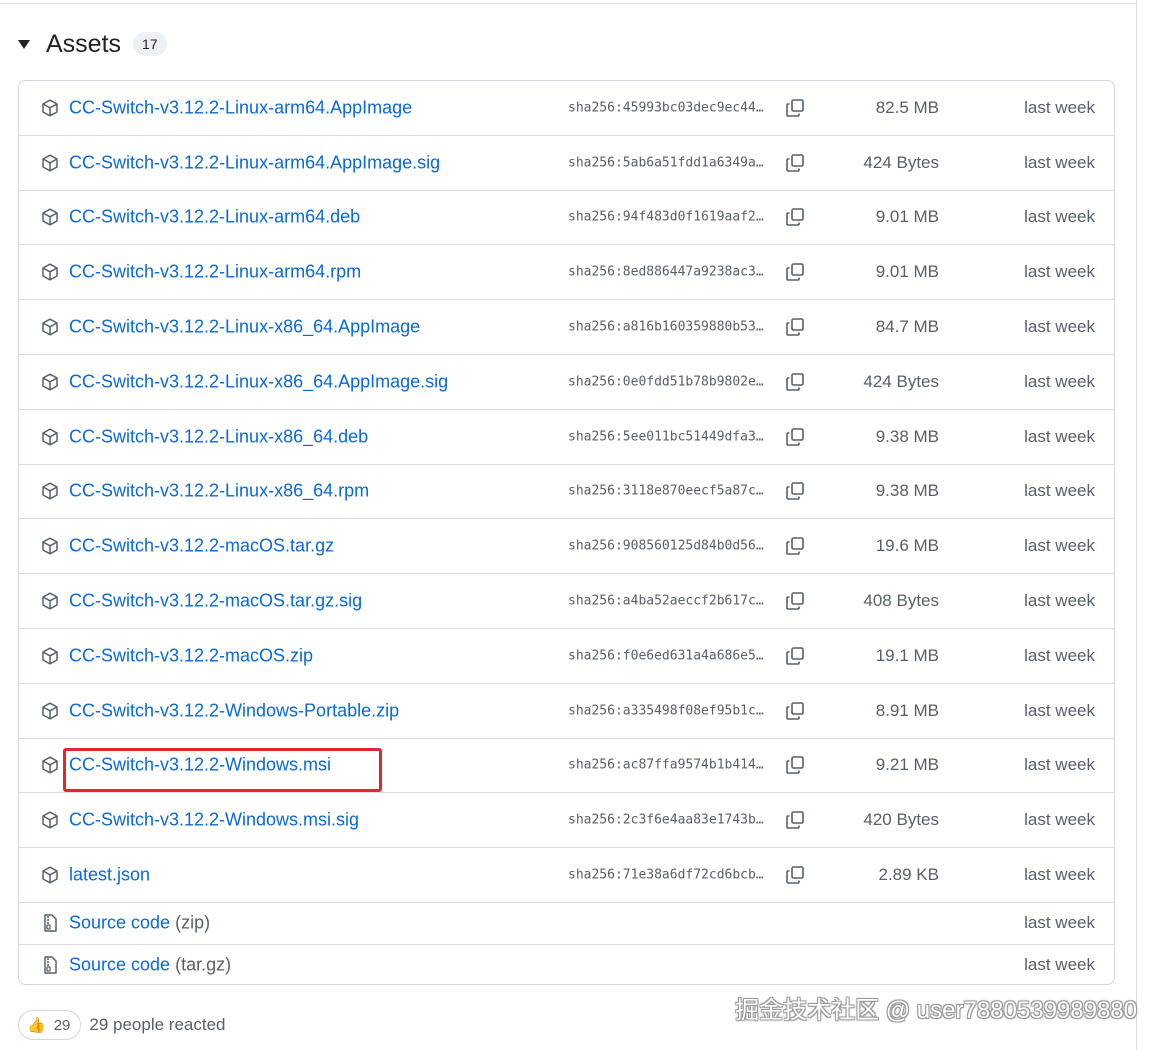 Image resolution: width=1165 pixels, height=1050 pixels. What do you see at coordinates (200, 765) in the screenshot?
I see `asset-download-link: CC-Switch-v3.12.2-Windows.msi` at bounding box center [200, 765].